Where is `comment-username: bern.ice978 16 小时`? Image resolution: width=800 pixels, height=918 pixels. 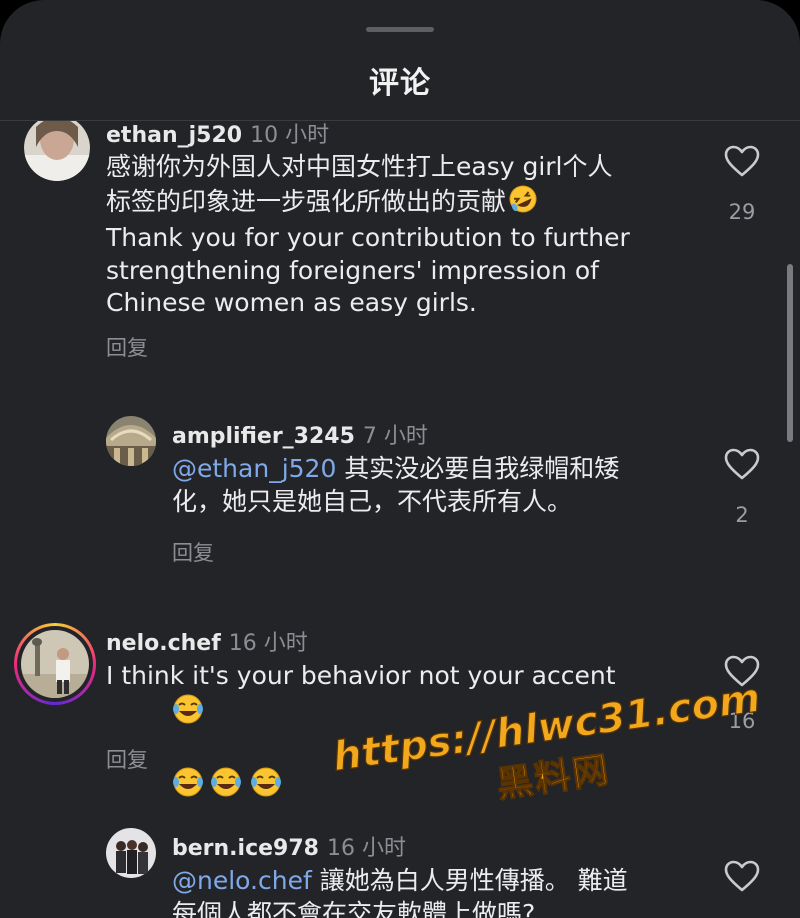
comment-username: bern.ice978 16 小时 is located at coordinates (289, 846).